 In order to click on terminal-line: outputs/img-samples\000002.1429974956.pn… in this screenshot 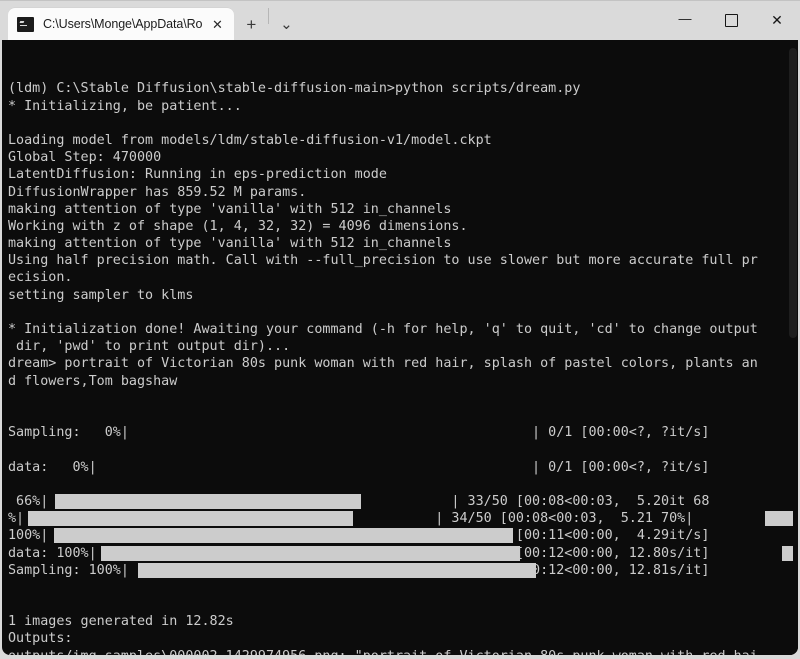, I will do `click(403, 651)`.